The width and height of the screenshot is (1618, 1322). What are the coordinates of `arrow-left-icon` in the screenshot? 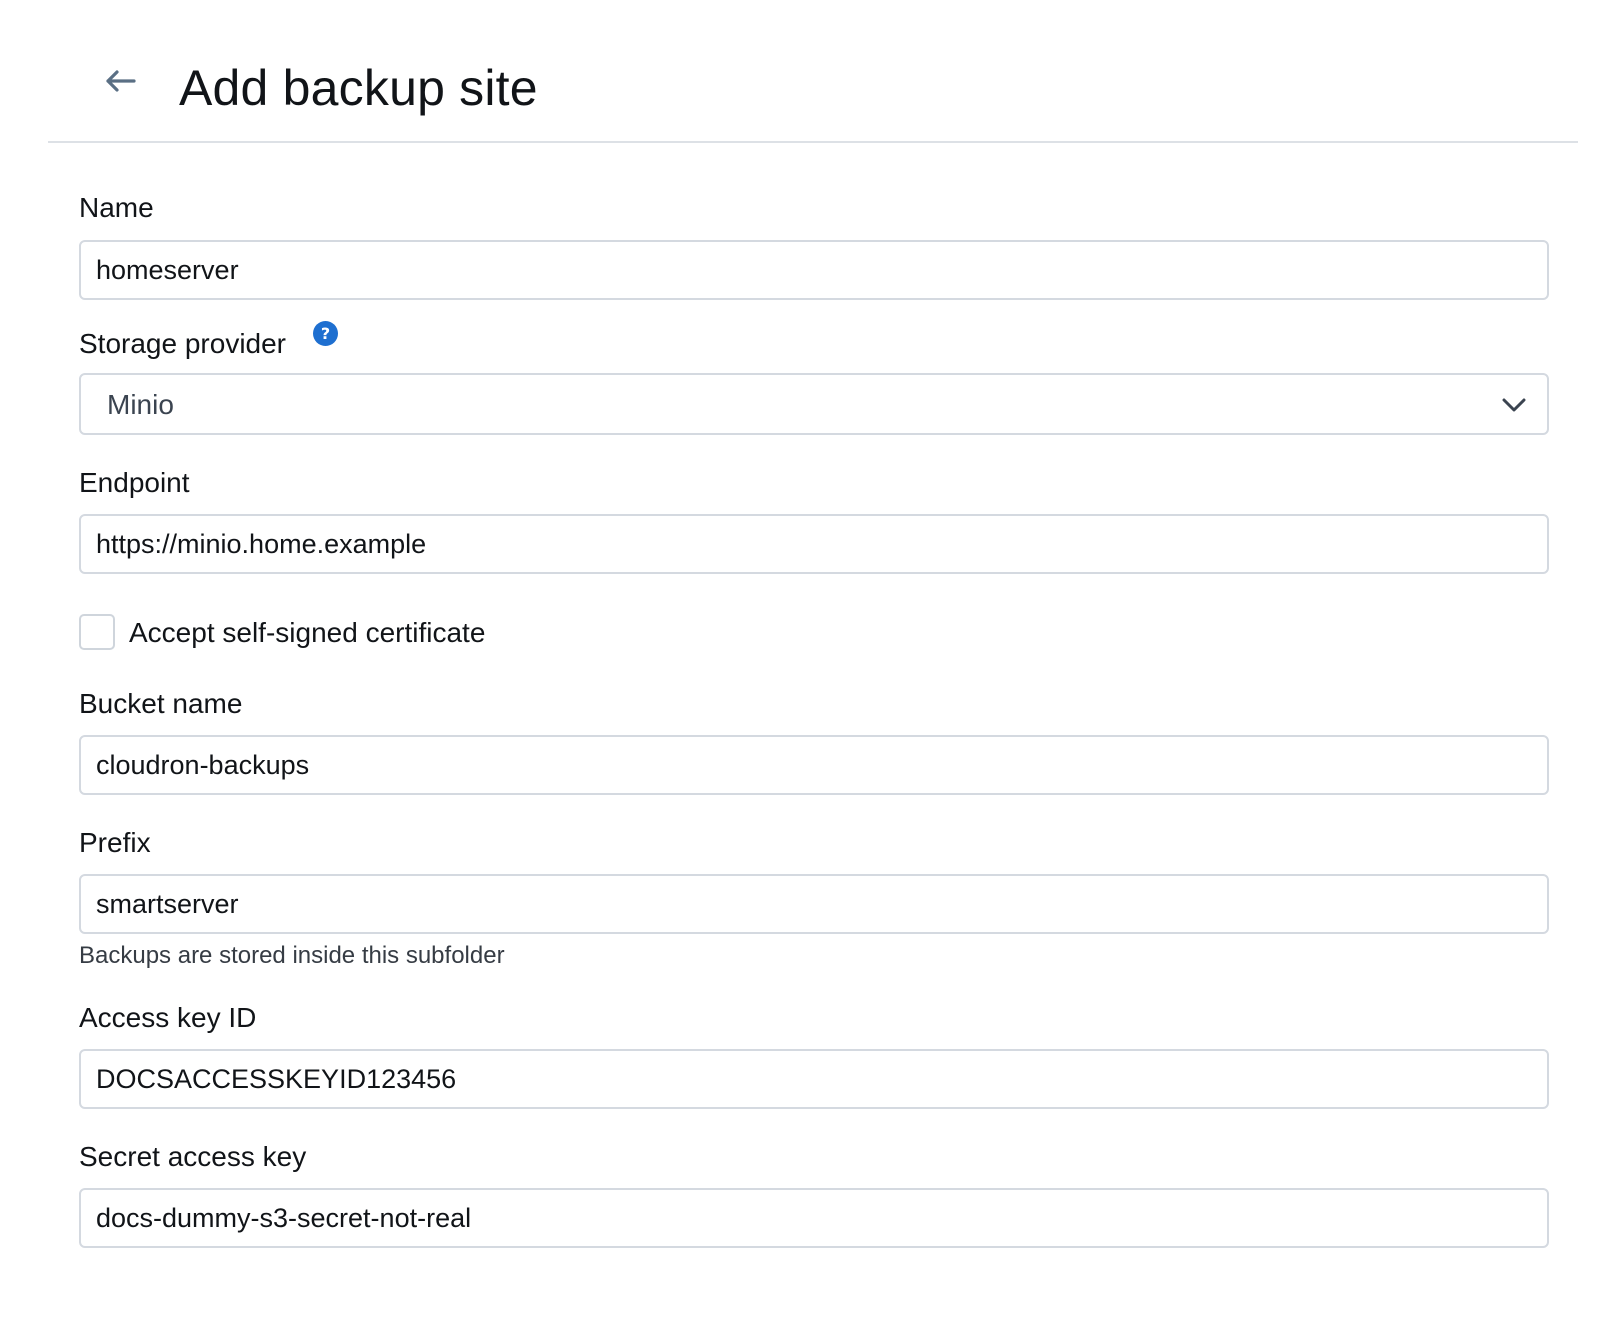 It's located at (121, 81).